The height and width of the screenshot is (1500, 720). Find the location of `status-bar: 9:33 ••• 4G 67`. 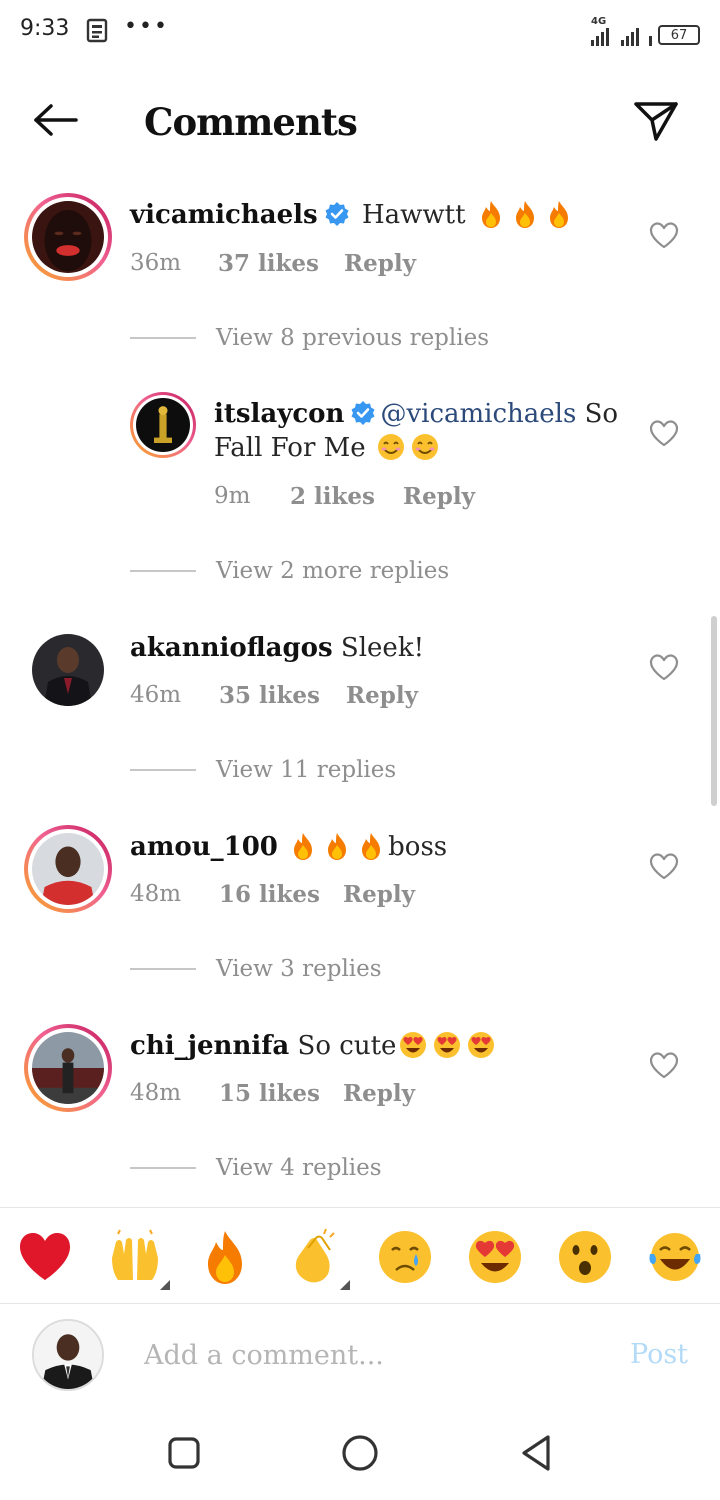

status-bar: 9:33 ••• 4G 67 is located at coordinates (360, 32).